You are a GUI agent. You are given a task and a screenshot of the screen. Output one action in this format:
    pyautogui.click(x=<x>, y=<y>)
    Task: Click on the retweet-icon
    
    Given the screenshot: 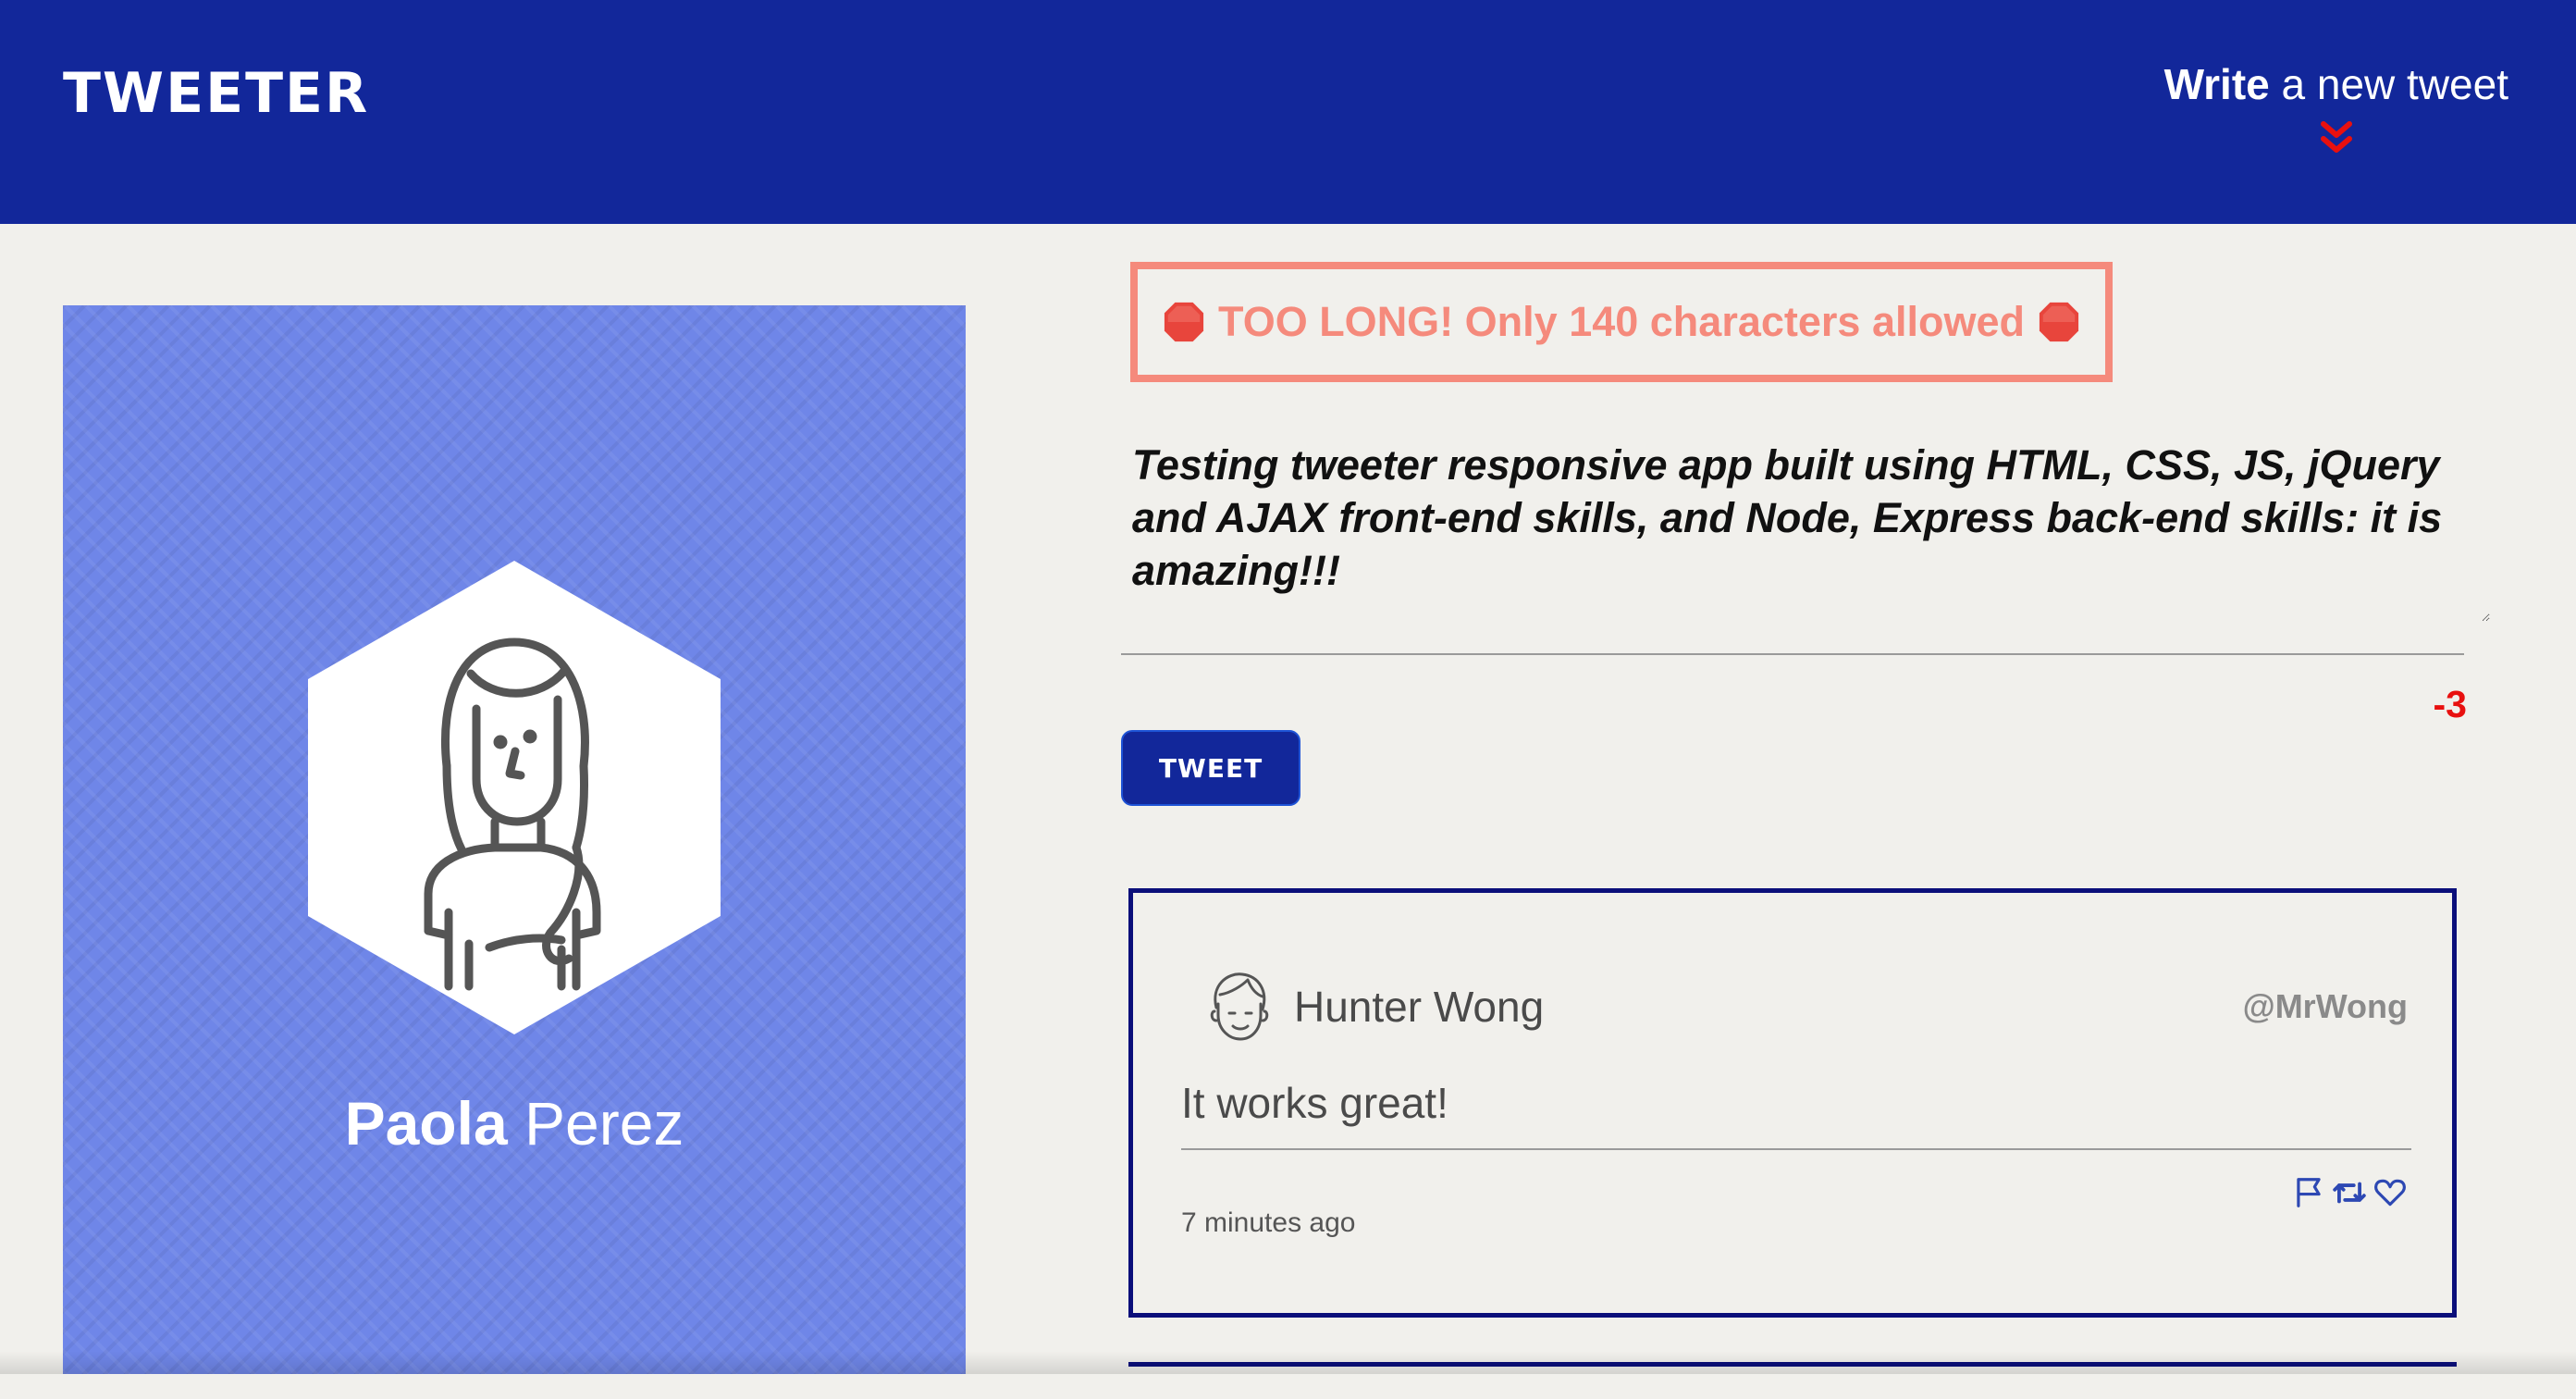 What is the action you would take?
    pyautogui.click(x=2349, y=1192)
    